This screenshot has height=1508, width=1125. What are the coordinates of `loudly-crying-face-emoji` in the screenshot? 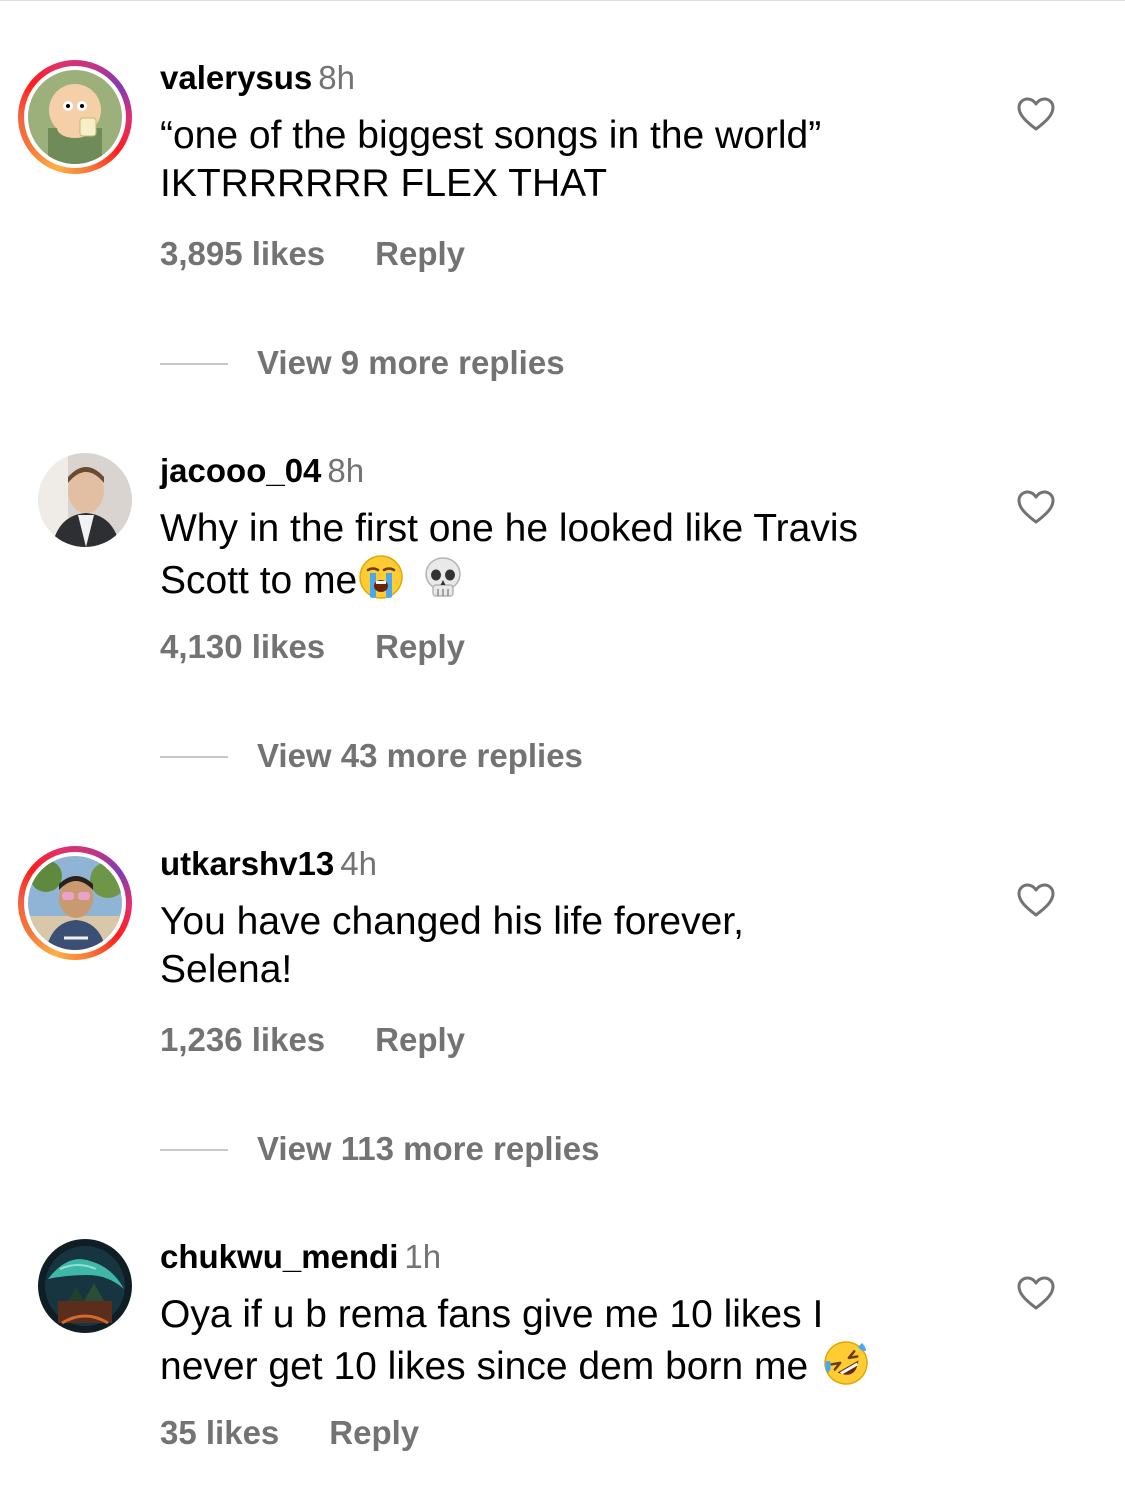 It's located at (381, 577).